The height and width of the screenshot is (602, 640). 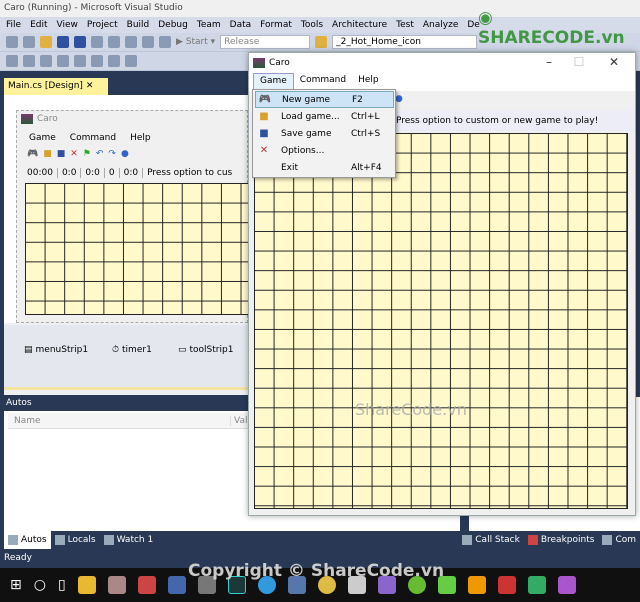 I want to click on save-all-icon, so click(x=80, y=42).